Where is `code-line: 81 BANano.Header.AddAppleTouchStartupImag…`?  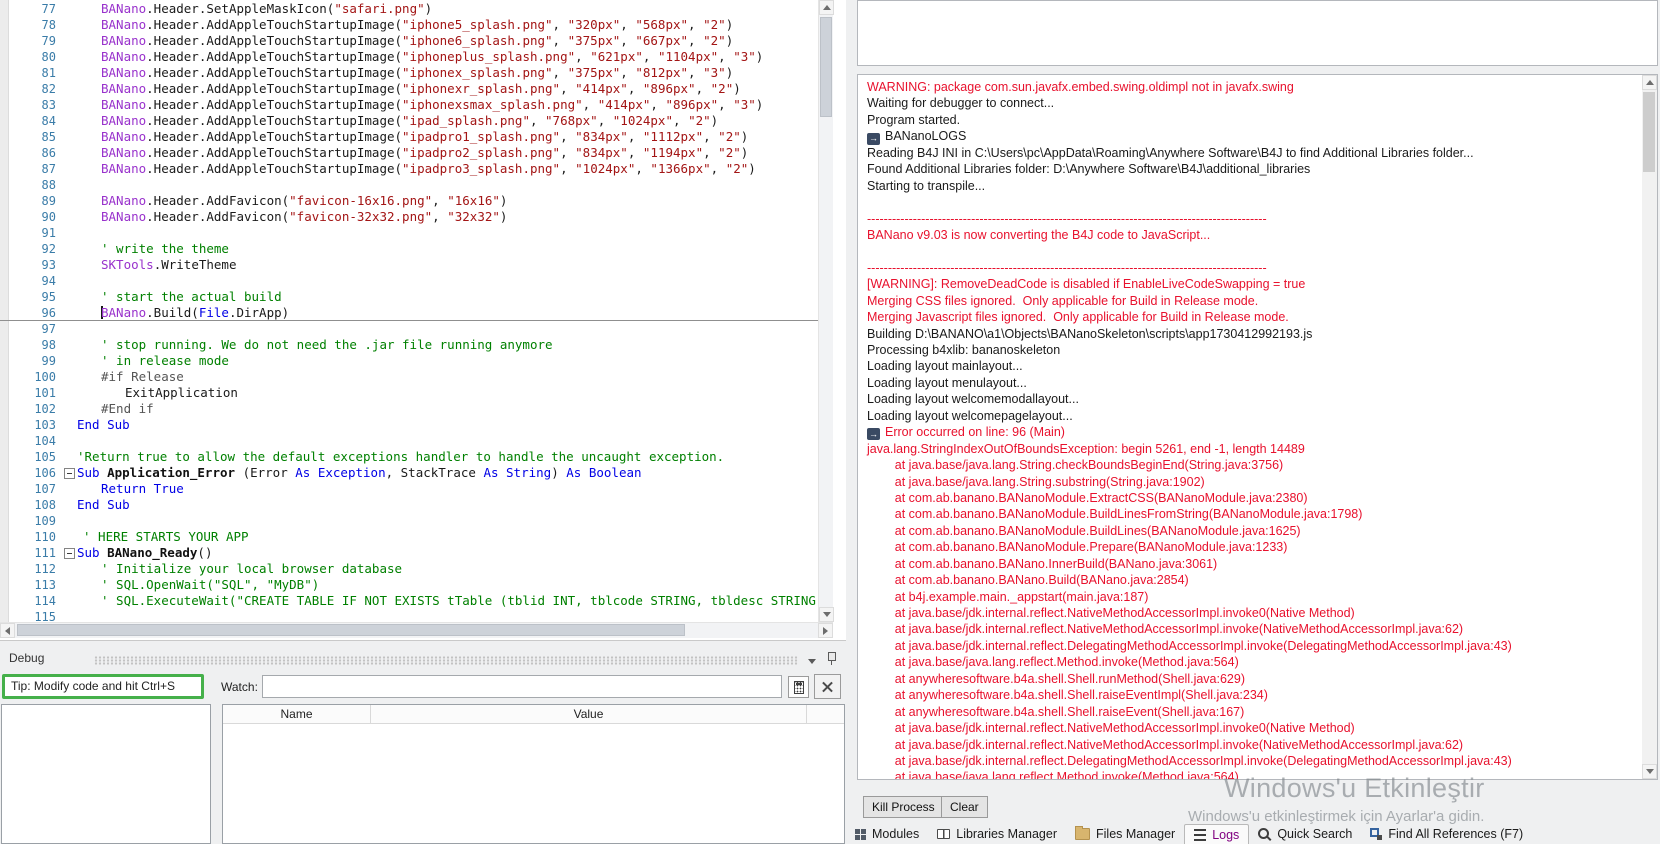
code-line: 81 BANano.Header.AddAppleTouchStartupImag… is located at coordinates (409, 73).